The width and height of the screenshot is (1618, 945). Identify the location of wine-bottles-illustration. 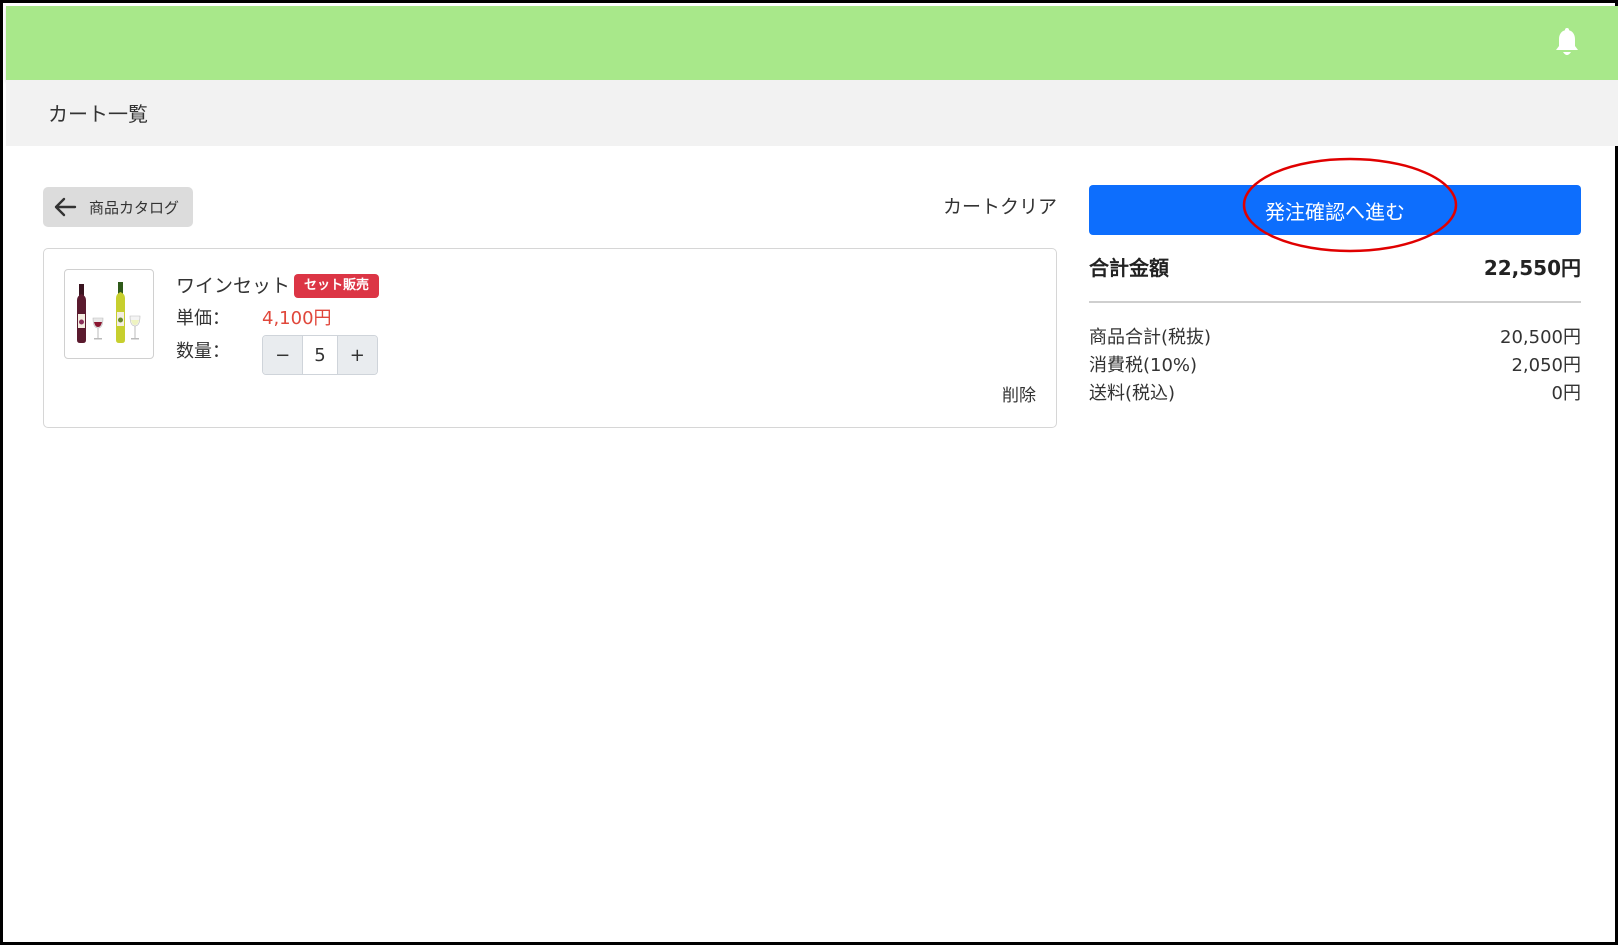
(109, 312).